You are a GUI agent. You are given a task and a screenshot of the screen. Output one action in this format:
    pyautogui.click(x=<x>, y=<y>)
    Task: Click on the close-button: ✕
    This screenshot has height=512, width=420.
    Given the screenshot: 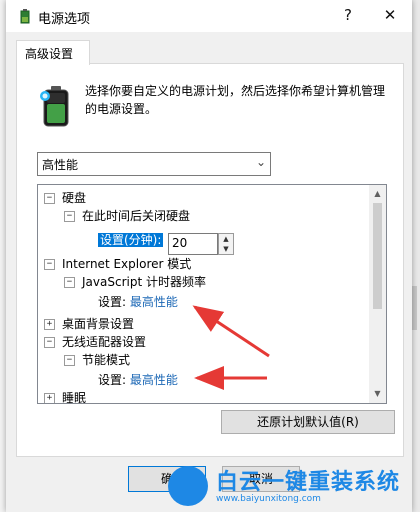 What is the action you would take?
    pyautogui.click(x=390, y=15)
    